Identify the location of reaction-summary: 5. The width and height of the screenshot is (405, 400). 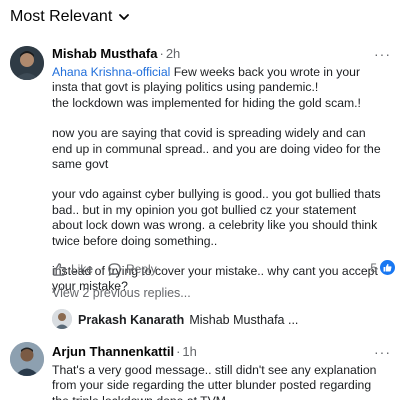
(382, 267).